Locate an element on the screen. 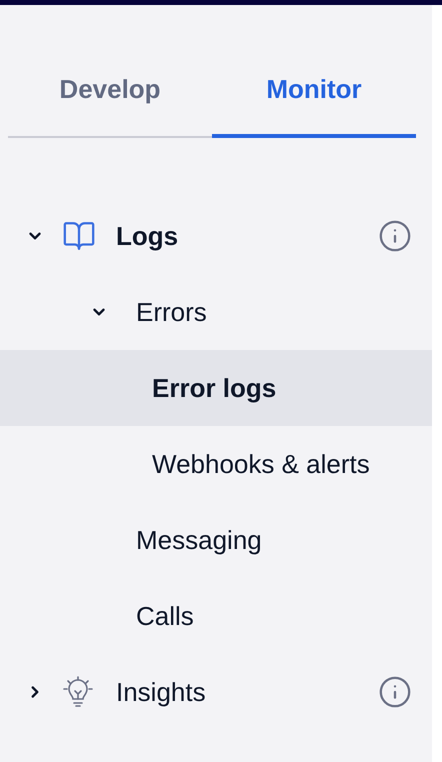  item-label: Calls is located at coordinates (165, 616).